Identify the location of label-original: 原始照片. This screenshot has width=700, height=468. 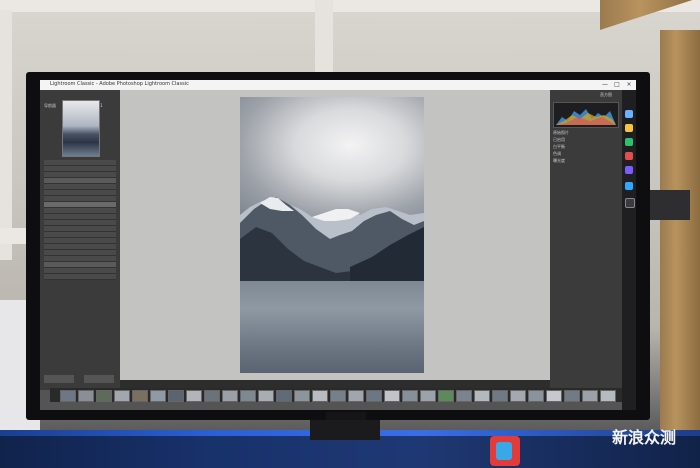
(561, 132).